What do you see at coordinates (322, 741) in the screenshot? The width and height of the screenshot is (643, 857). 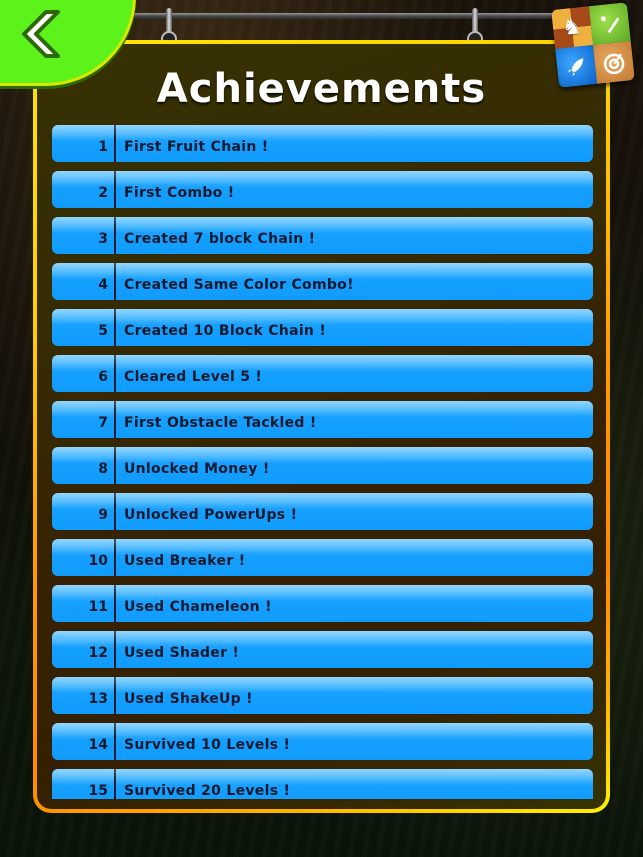 I see `achievement-row: 14 Survived 10 Levels !` at bounding box center [322, 741].